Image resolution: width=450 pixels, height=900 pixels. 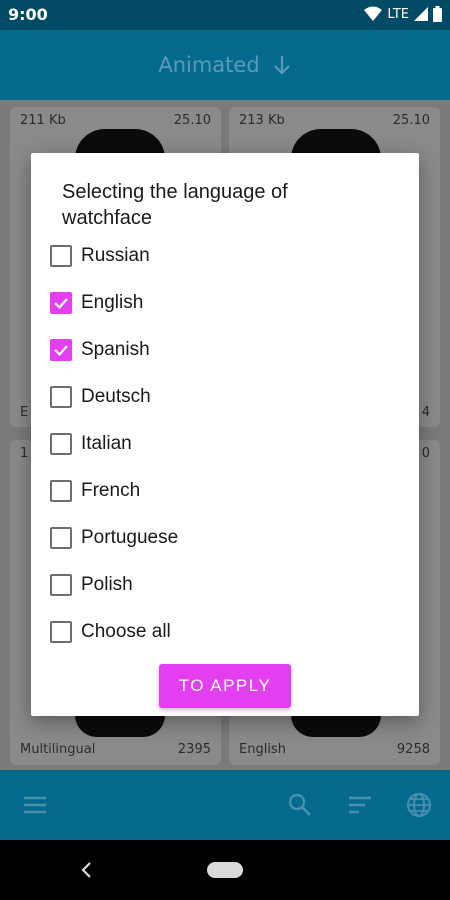 I want to click on option-english: English, so click(x=96, y=303).